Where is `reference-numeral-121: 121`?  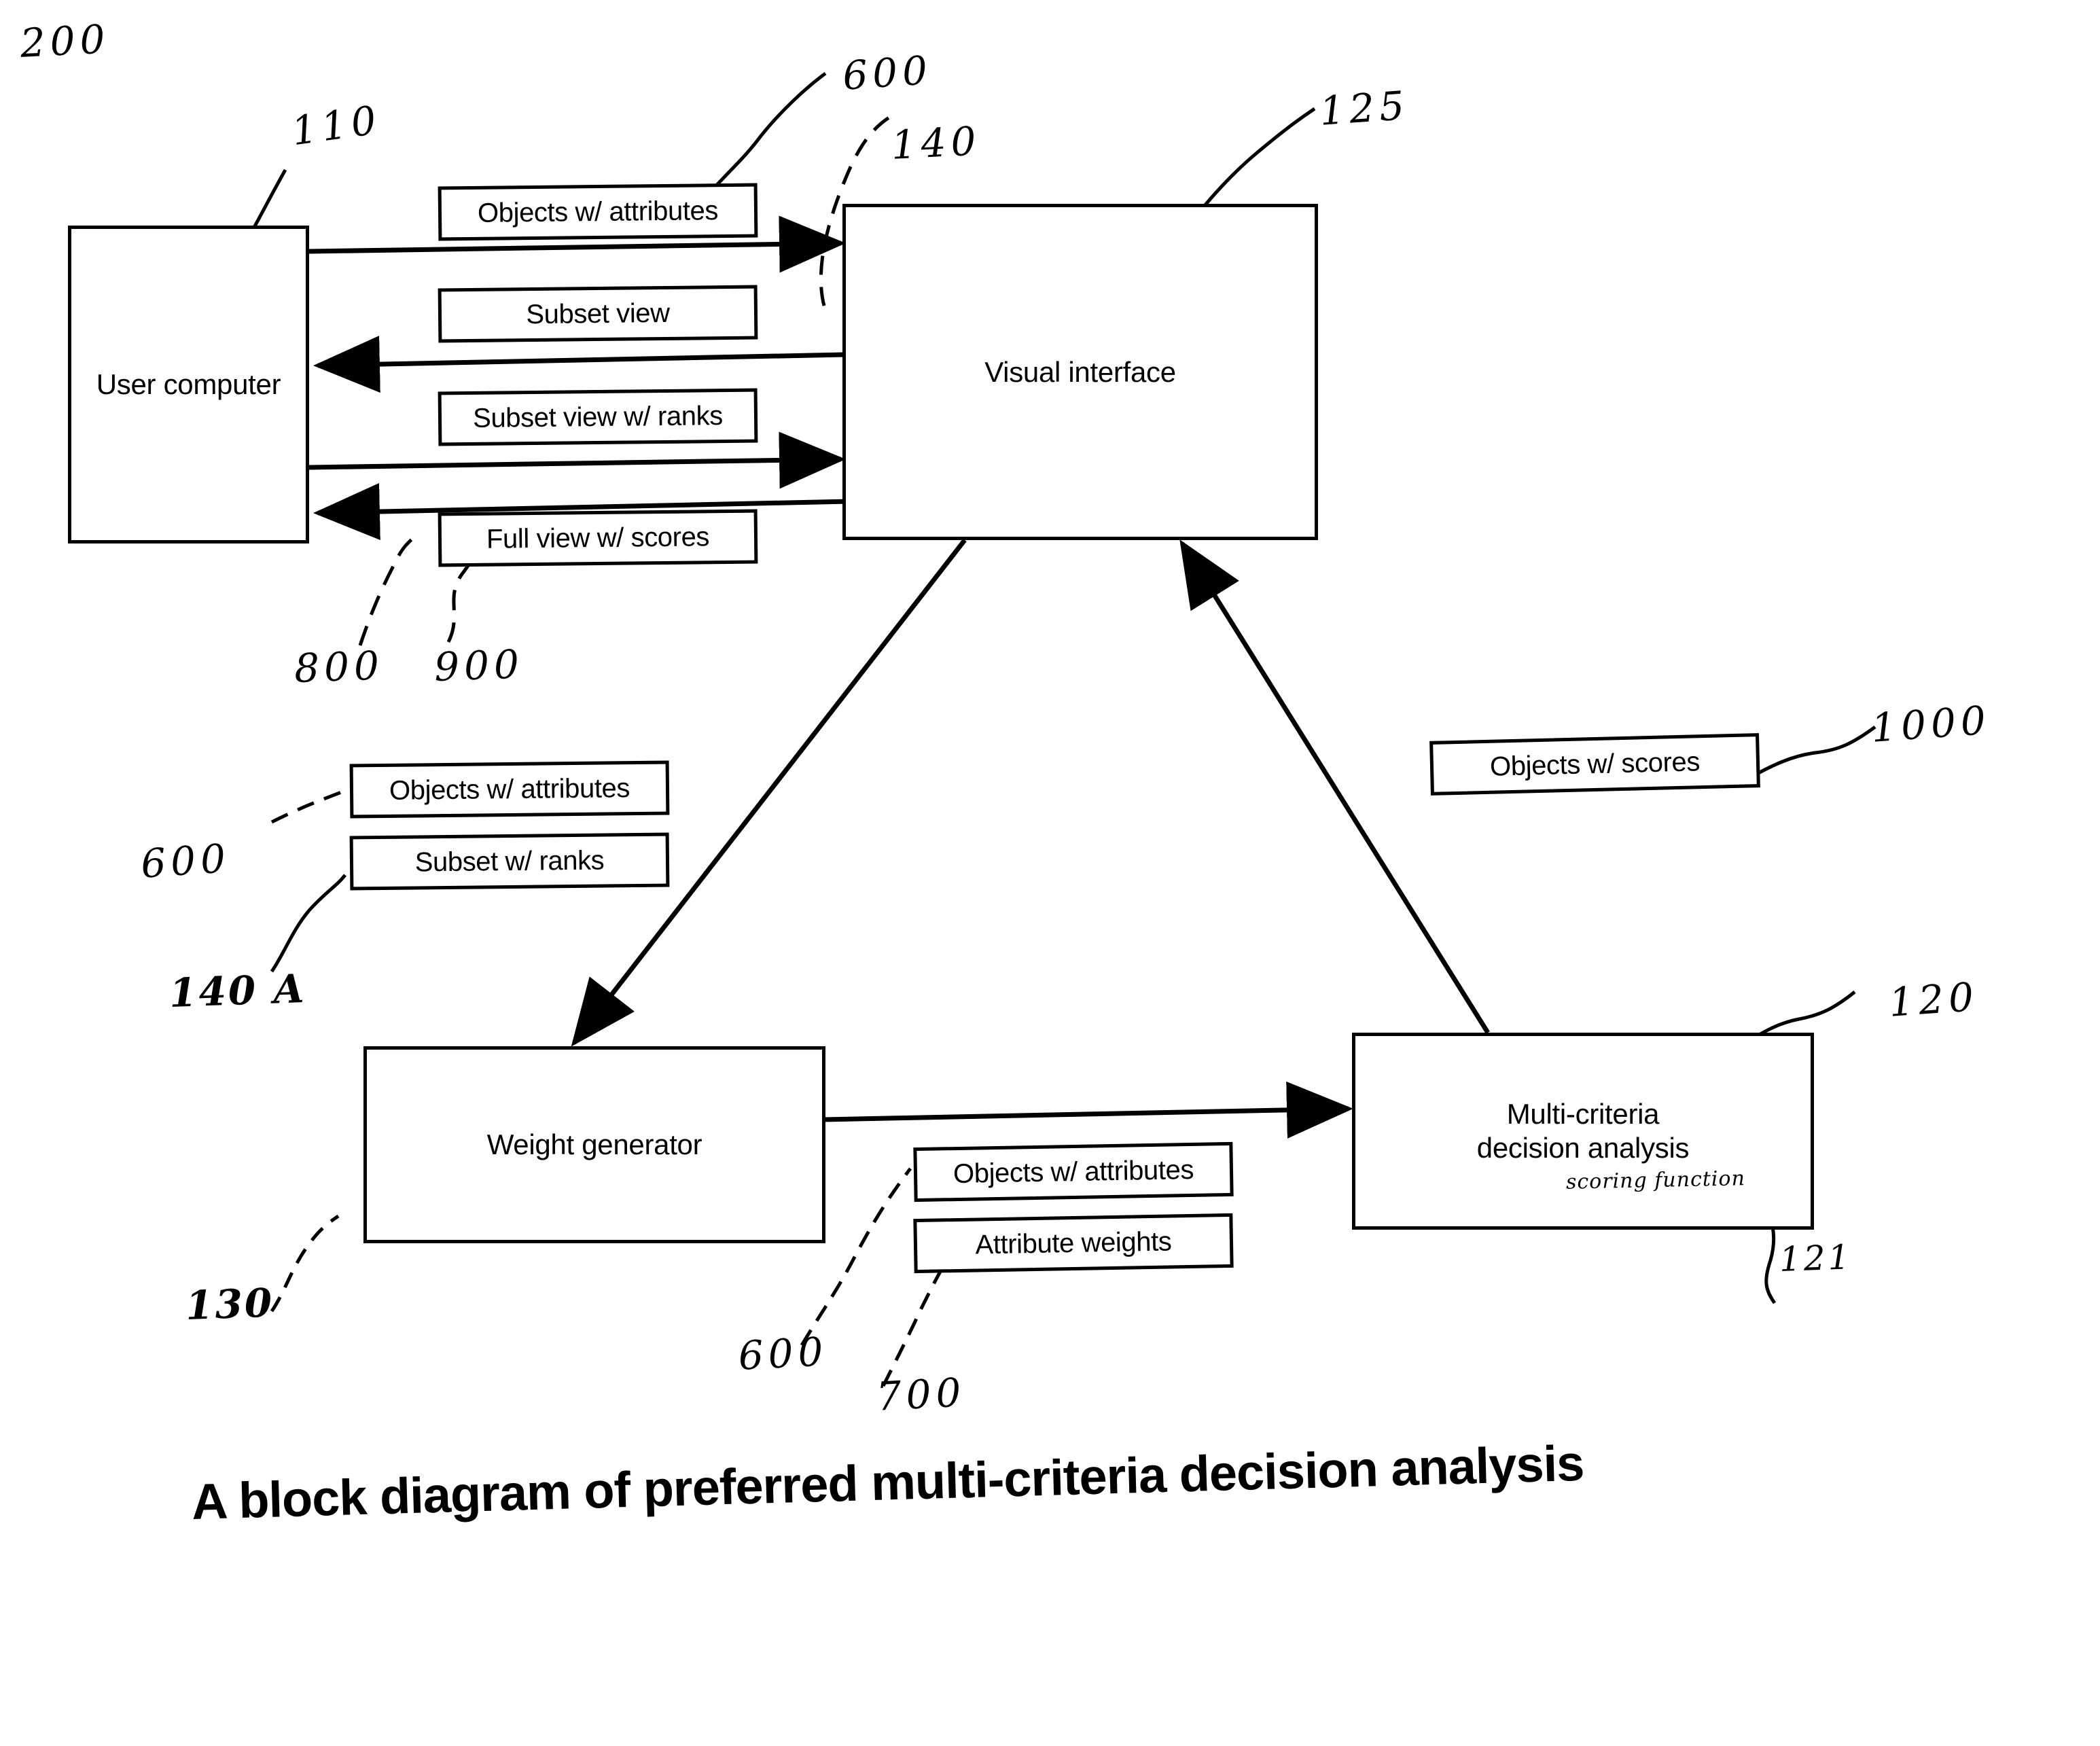
reference-numeral-121: 121 is located at coordinates (1816, 1258).